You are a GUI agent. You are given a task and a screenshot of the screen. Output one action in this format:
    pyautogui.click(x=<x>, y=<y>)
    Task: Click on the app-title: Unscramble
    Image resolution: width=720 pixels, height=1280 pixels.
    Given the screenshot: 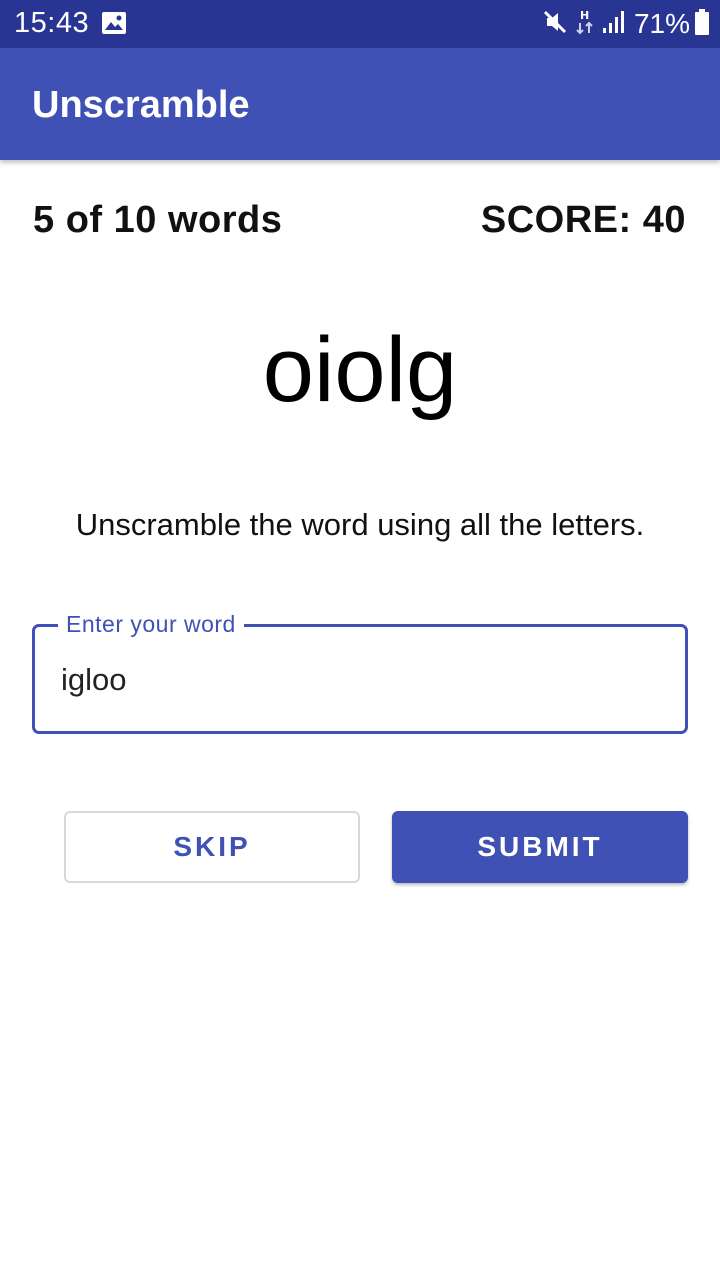 What is the action you would take?
    pyautogui.click(x=141, y=105)
    